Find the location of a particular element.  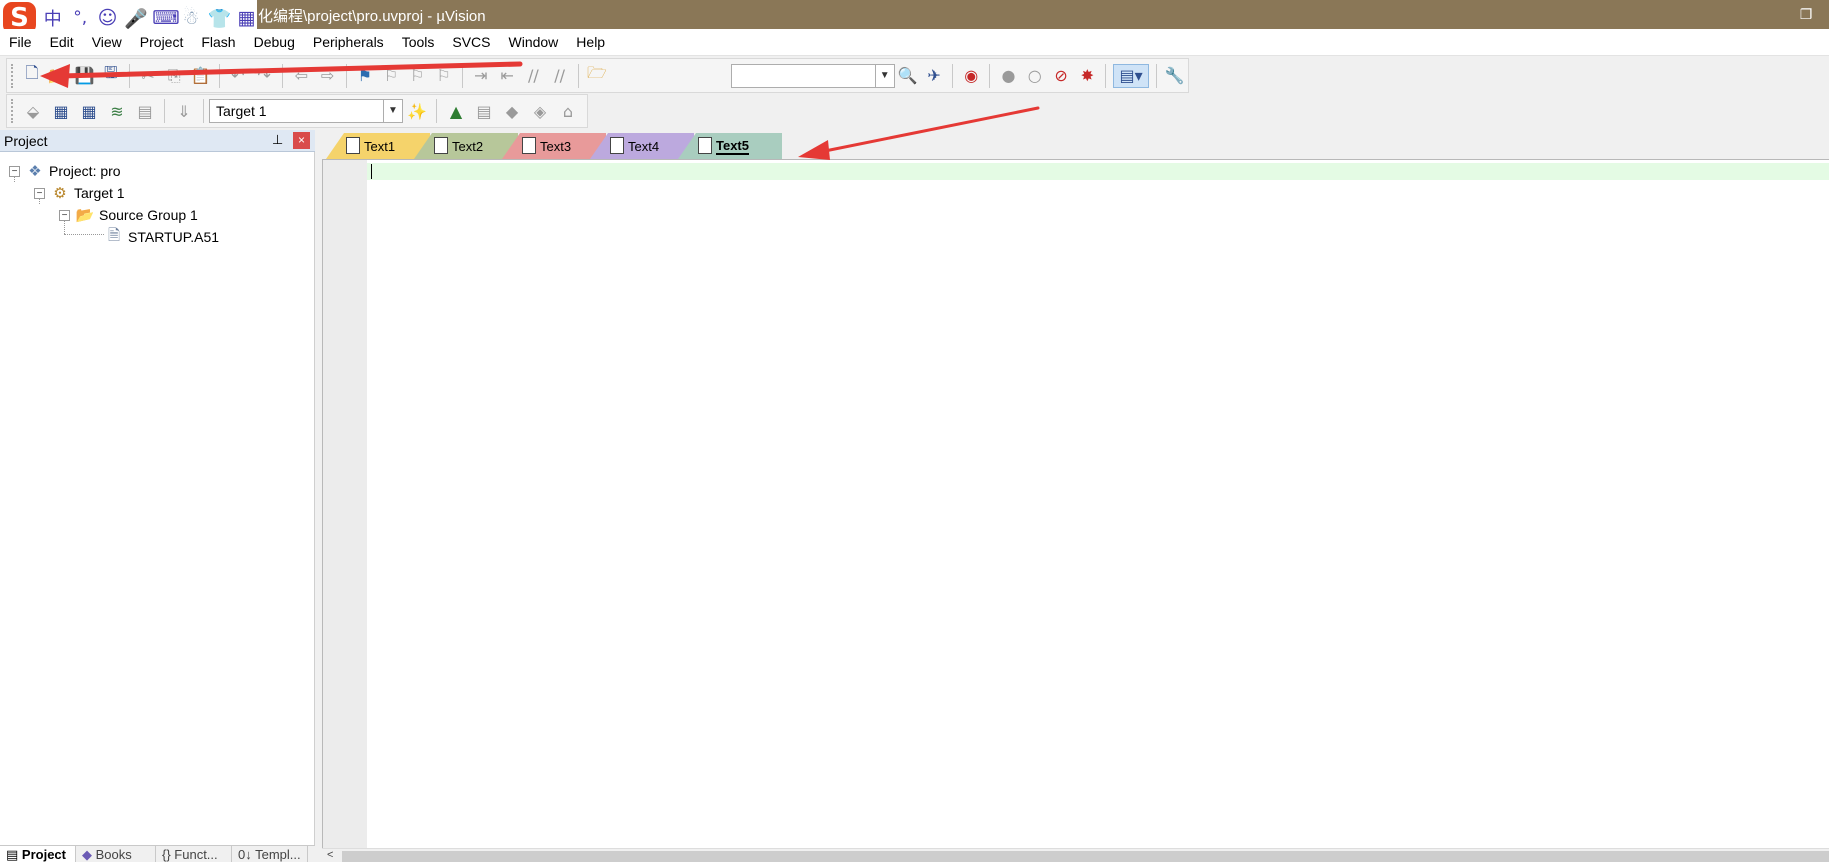

shirt-icon: 👕 is located at coordinates (220, 18).